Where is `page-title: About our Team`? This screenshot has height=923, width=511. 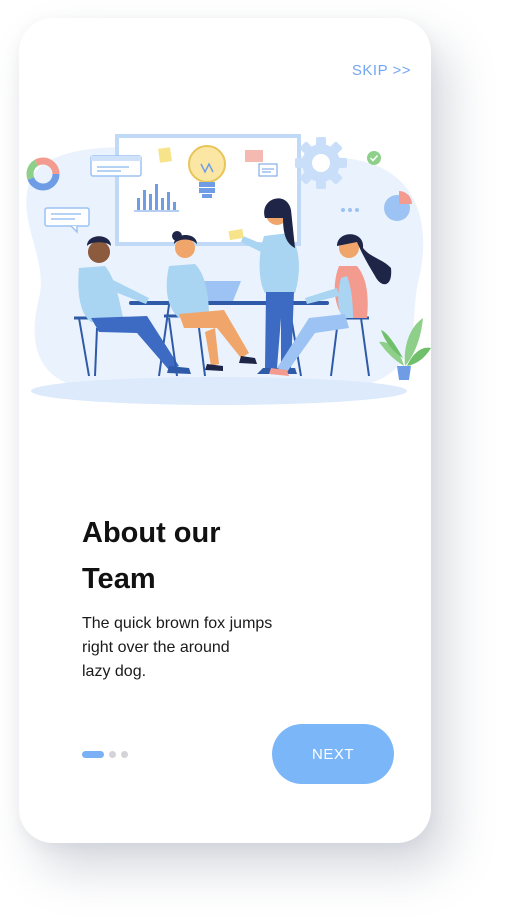
page-title: About our Team is located at coordinates (232, 556).